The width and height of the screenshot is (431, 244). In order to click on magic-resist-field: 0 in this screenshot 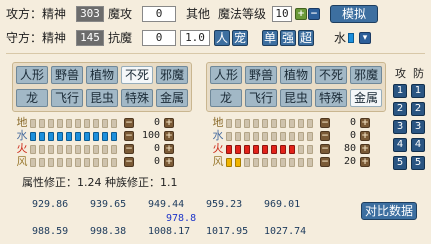, I will do `click(159, 38)`.